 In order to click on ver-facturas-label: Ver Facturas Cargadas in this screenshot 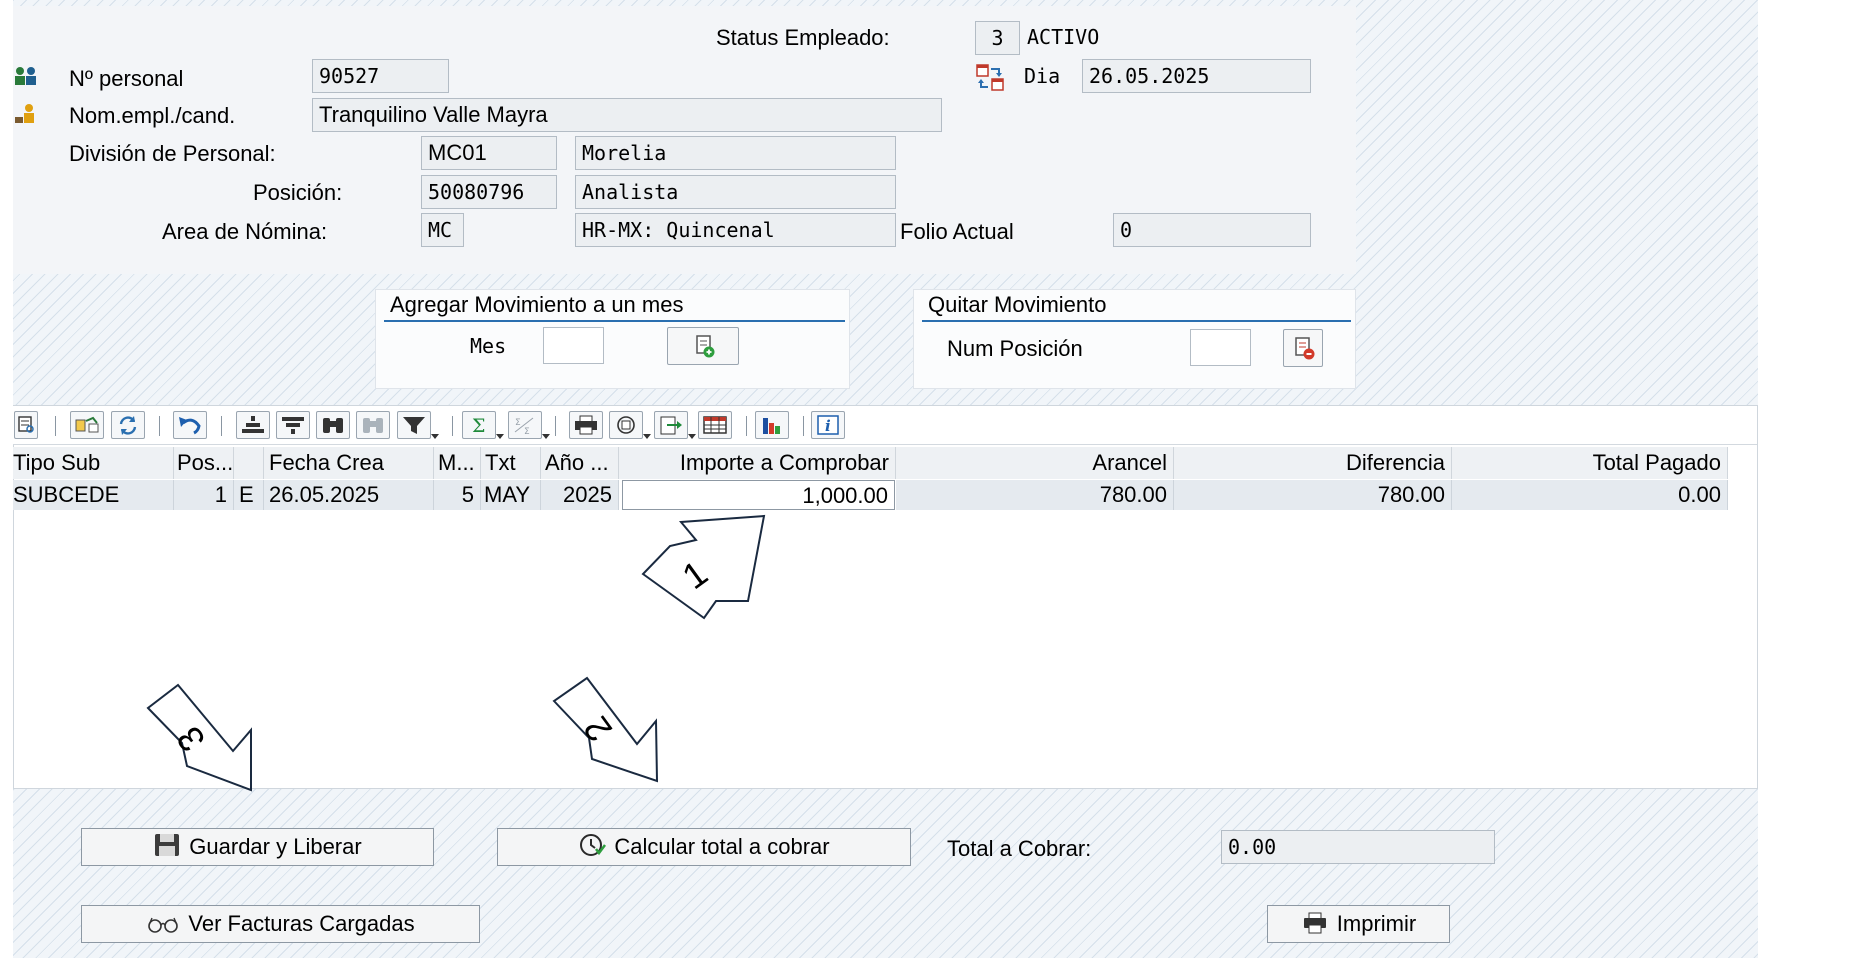, I will do `click(301, 923)`.